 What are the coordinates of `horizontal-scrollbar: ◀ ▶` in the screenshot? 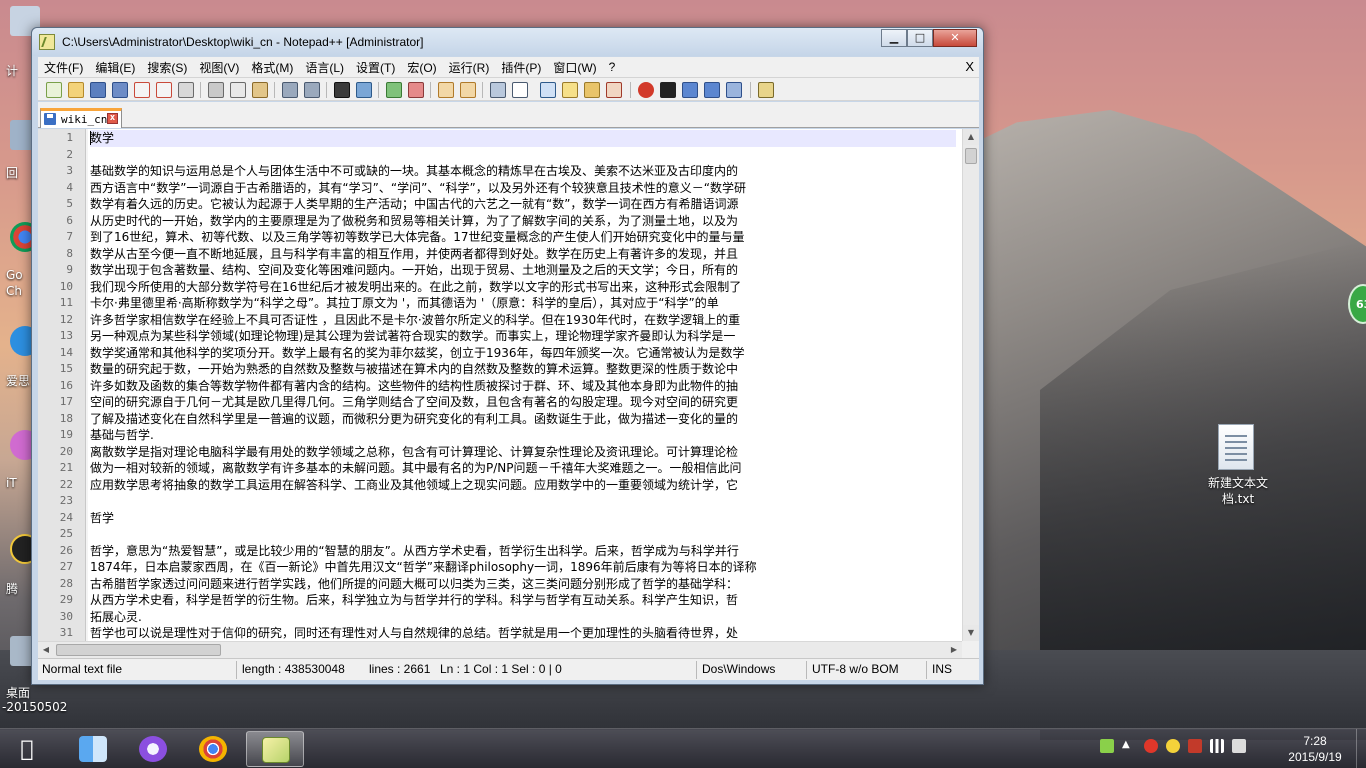 It's located at (500, 649).